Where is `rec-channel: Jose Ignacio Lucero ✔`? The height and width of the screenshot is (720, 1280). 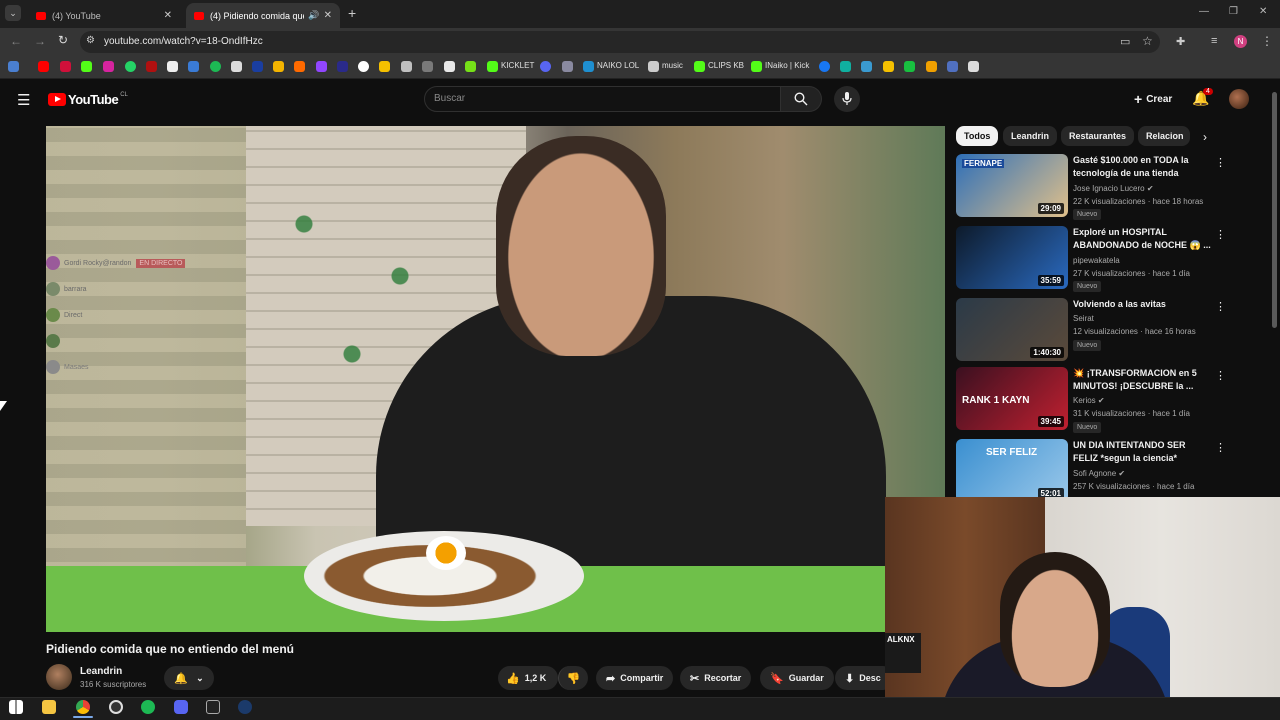 rec-channel: Jose Ignacio Lucero ✔ is located at coordinates (1113, 188).